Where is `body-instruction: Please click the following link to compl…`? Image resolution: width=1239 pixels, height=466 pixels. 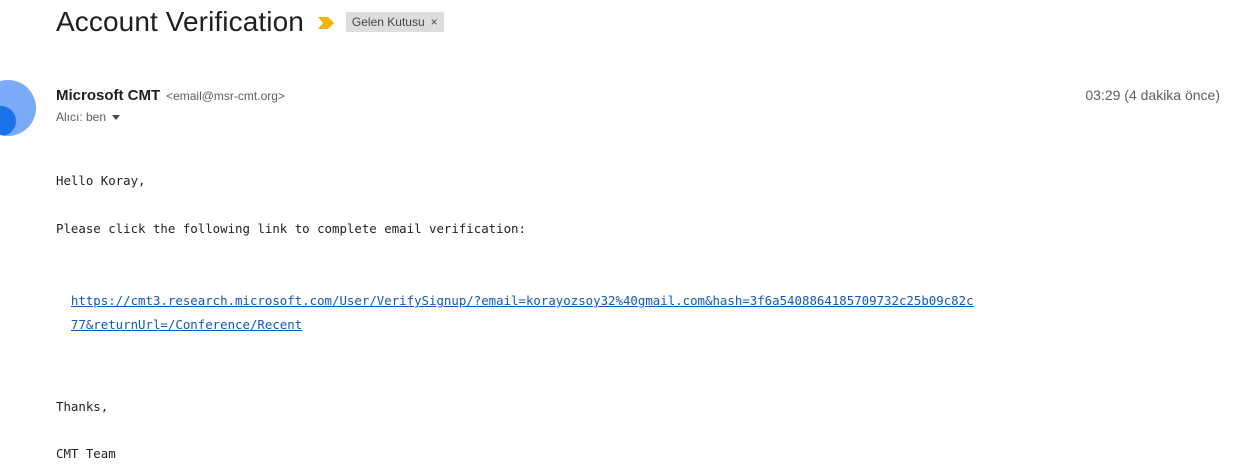
body-instruction: Please click the following link to compl… is located at coordinates (291, 228).